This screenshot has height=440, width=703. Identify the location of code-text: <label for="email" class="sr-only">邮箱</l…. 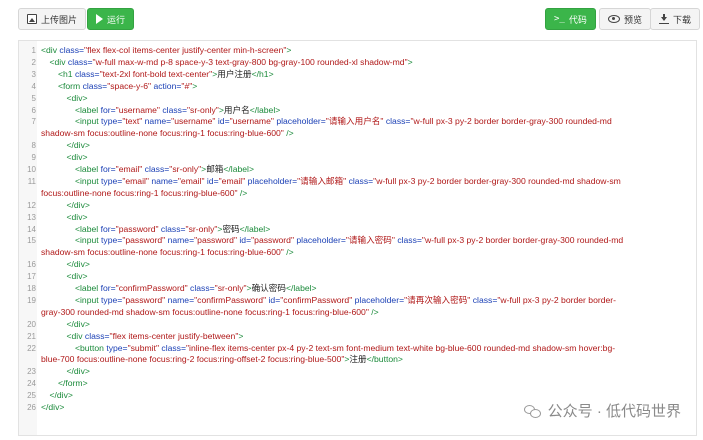
(383, 169).